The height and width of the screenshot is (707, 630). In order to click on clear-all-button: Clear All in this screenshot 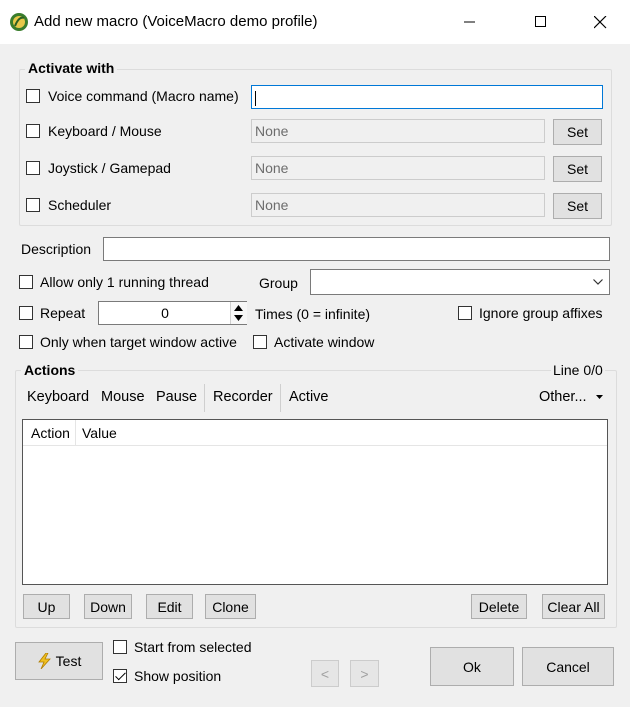, I will do `click(573, 606)`.